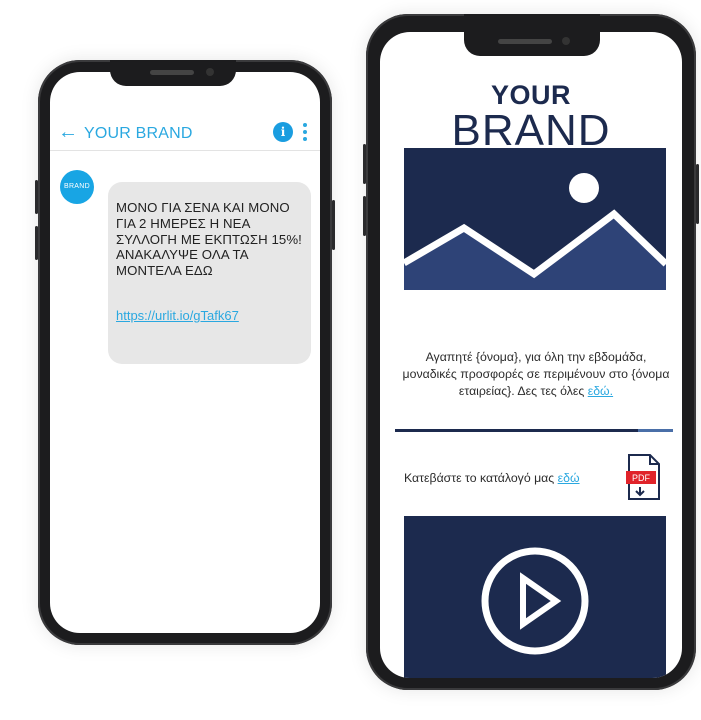 This screenshot has width=701, height=720. What do you see at coordinates (541, 601) in the screenshot?
I see `play-icon` at bounding box center [541, 601].